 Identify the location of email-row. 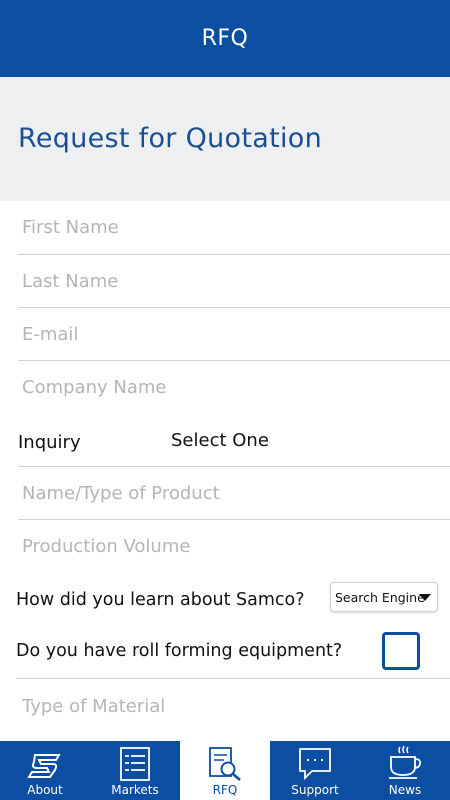
(234, 334).